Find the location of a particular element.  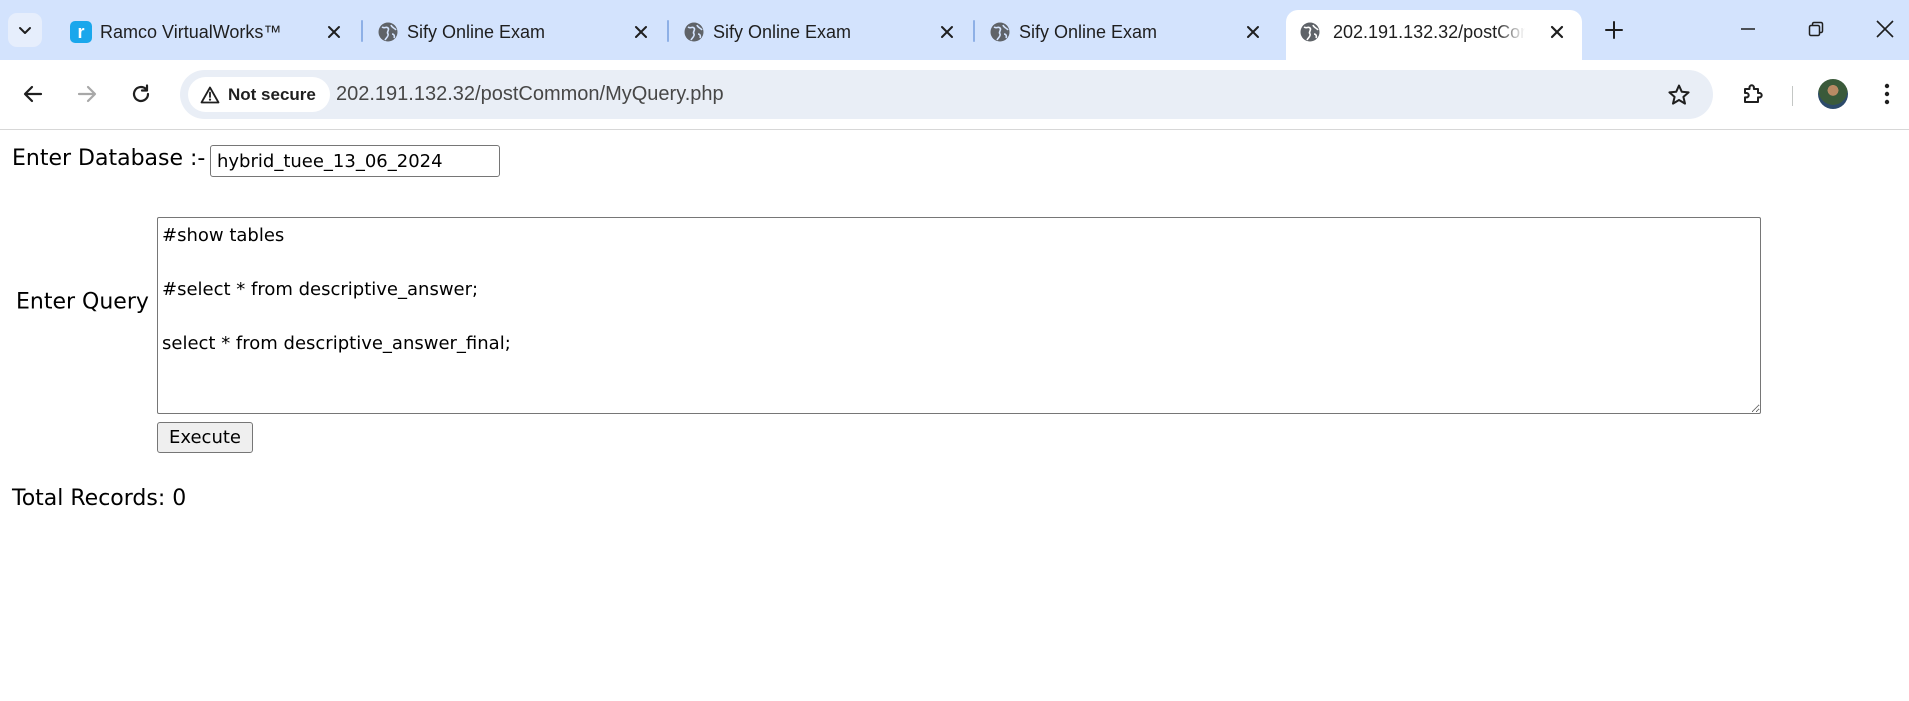

tab-search-button is located at coordinates (25, 30).